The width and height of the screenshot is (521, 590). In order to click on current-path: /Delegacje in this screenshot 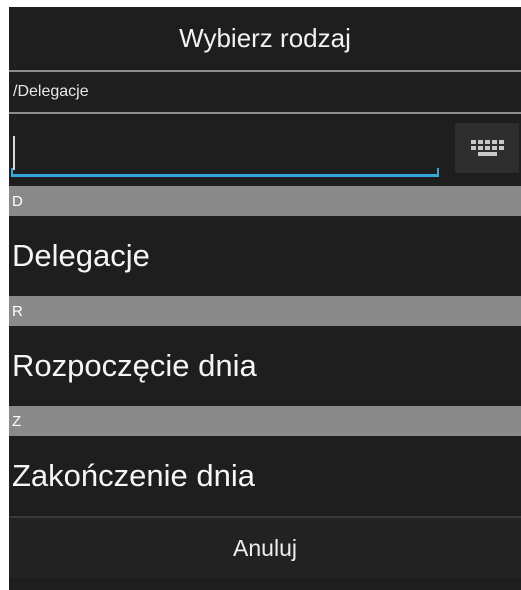, I will do `click(51, 91)`.